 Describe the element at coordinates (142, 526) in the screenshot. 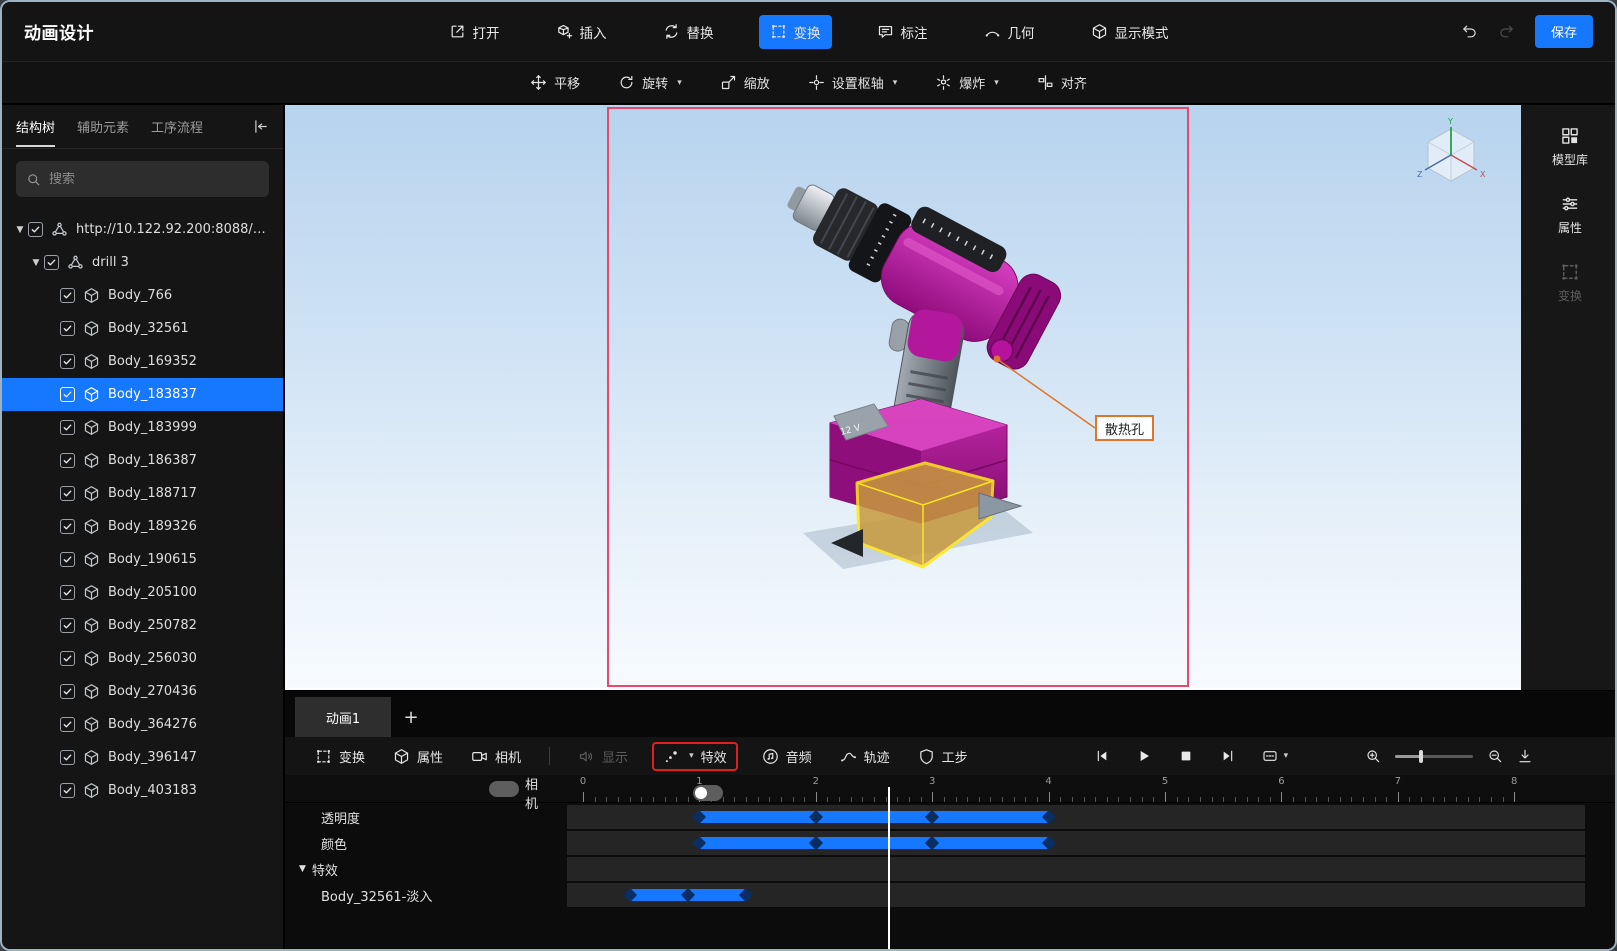

I see `tree-item-body_189326: Body_189326` at that location.